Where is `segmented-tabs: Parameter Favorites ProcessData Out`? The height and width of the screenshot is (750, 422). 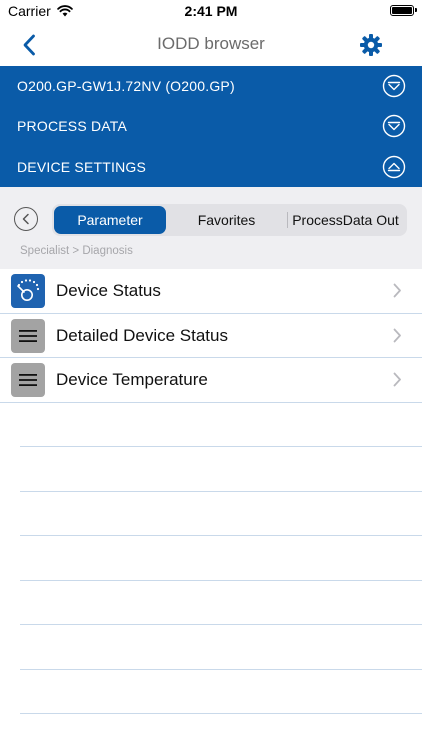 segmented-tabs: Parameter Favorites ProcessData Out is located at coordinates (229, 220).